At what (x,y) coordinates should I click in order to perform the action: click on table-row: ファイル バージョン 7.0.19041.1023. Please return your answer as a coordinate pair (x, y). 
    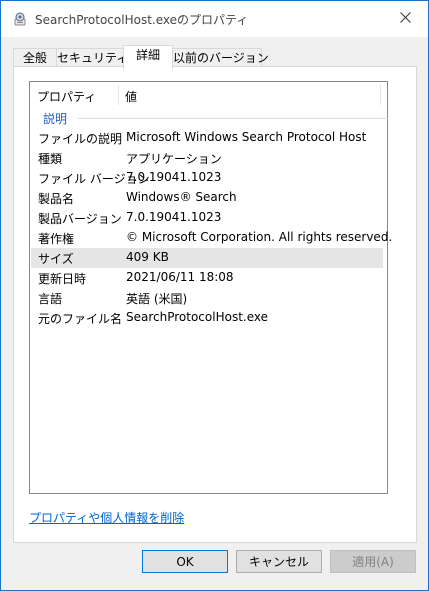
    Looking at the image, I should click on (207, 178).